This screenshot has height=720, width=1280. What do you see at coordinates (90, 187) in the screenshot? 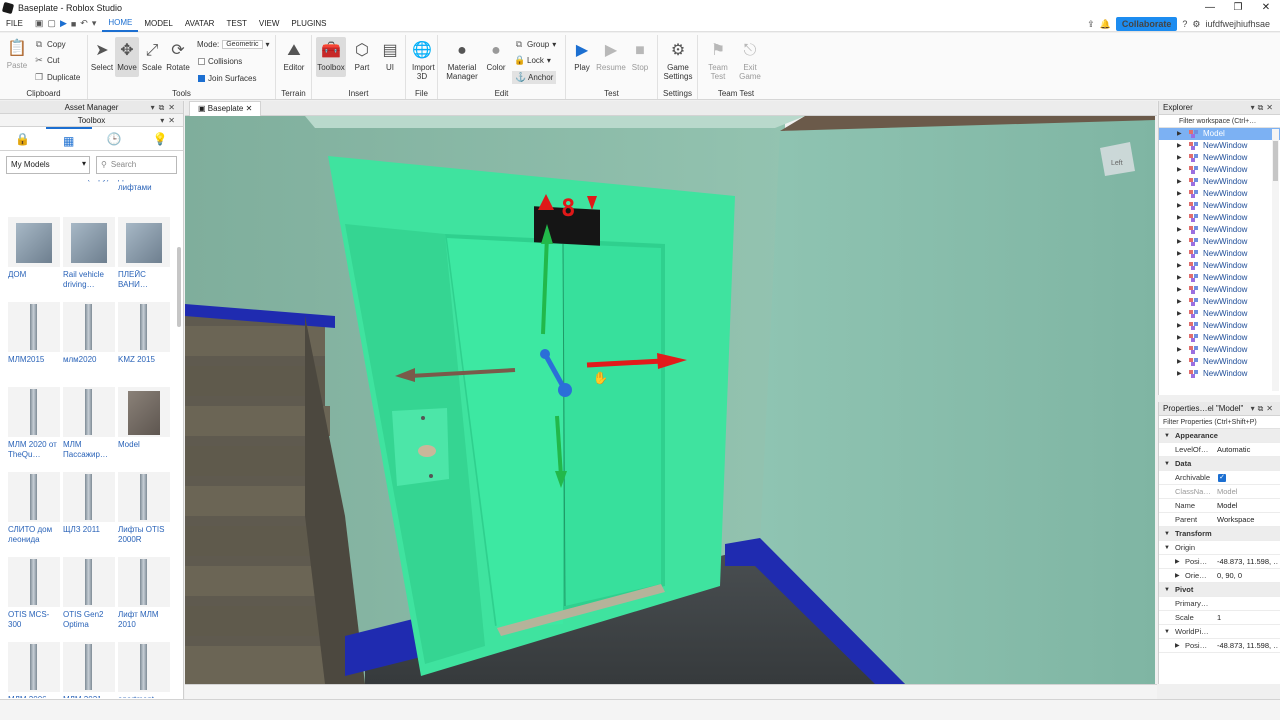
I see `asset-item: Model (copy)` at bounding box center [90, 187].